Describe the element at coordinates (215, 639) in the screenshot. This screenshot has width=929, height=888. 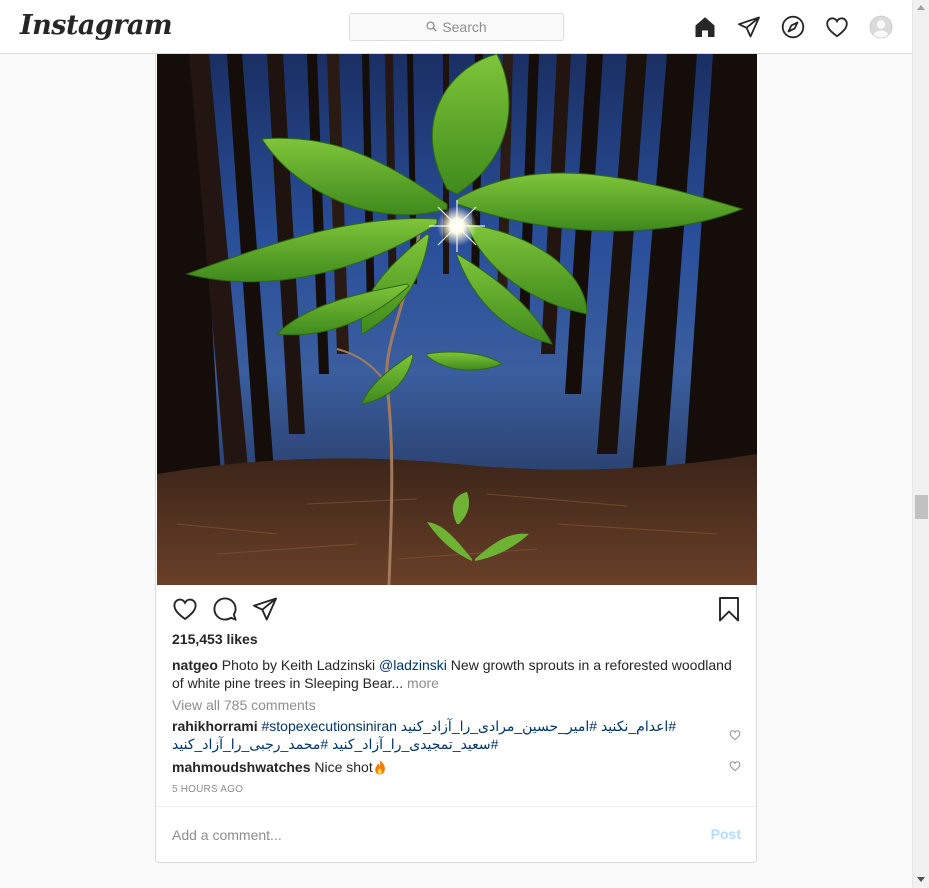
I see `likes-count: 215,453 likes` at that location.